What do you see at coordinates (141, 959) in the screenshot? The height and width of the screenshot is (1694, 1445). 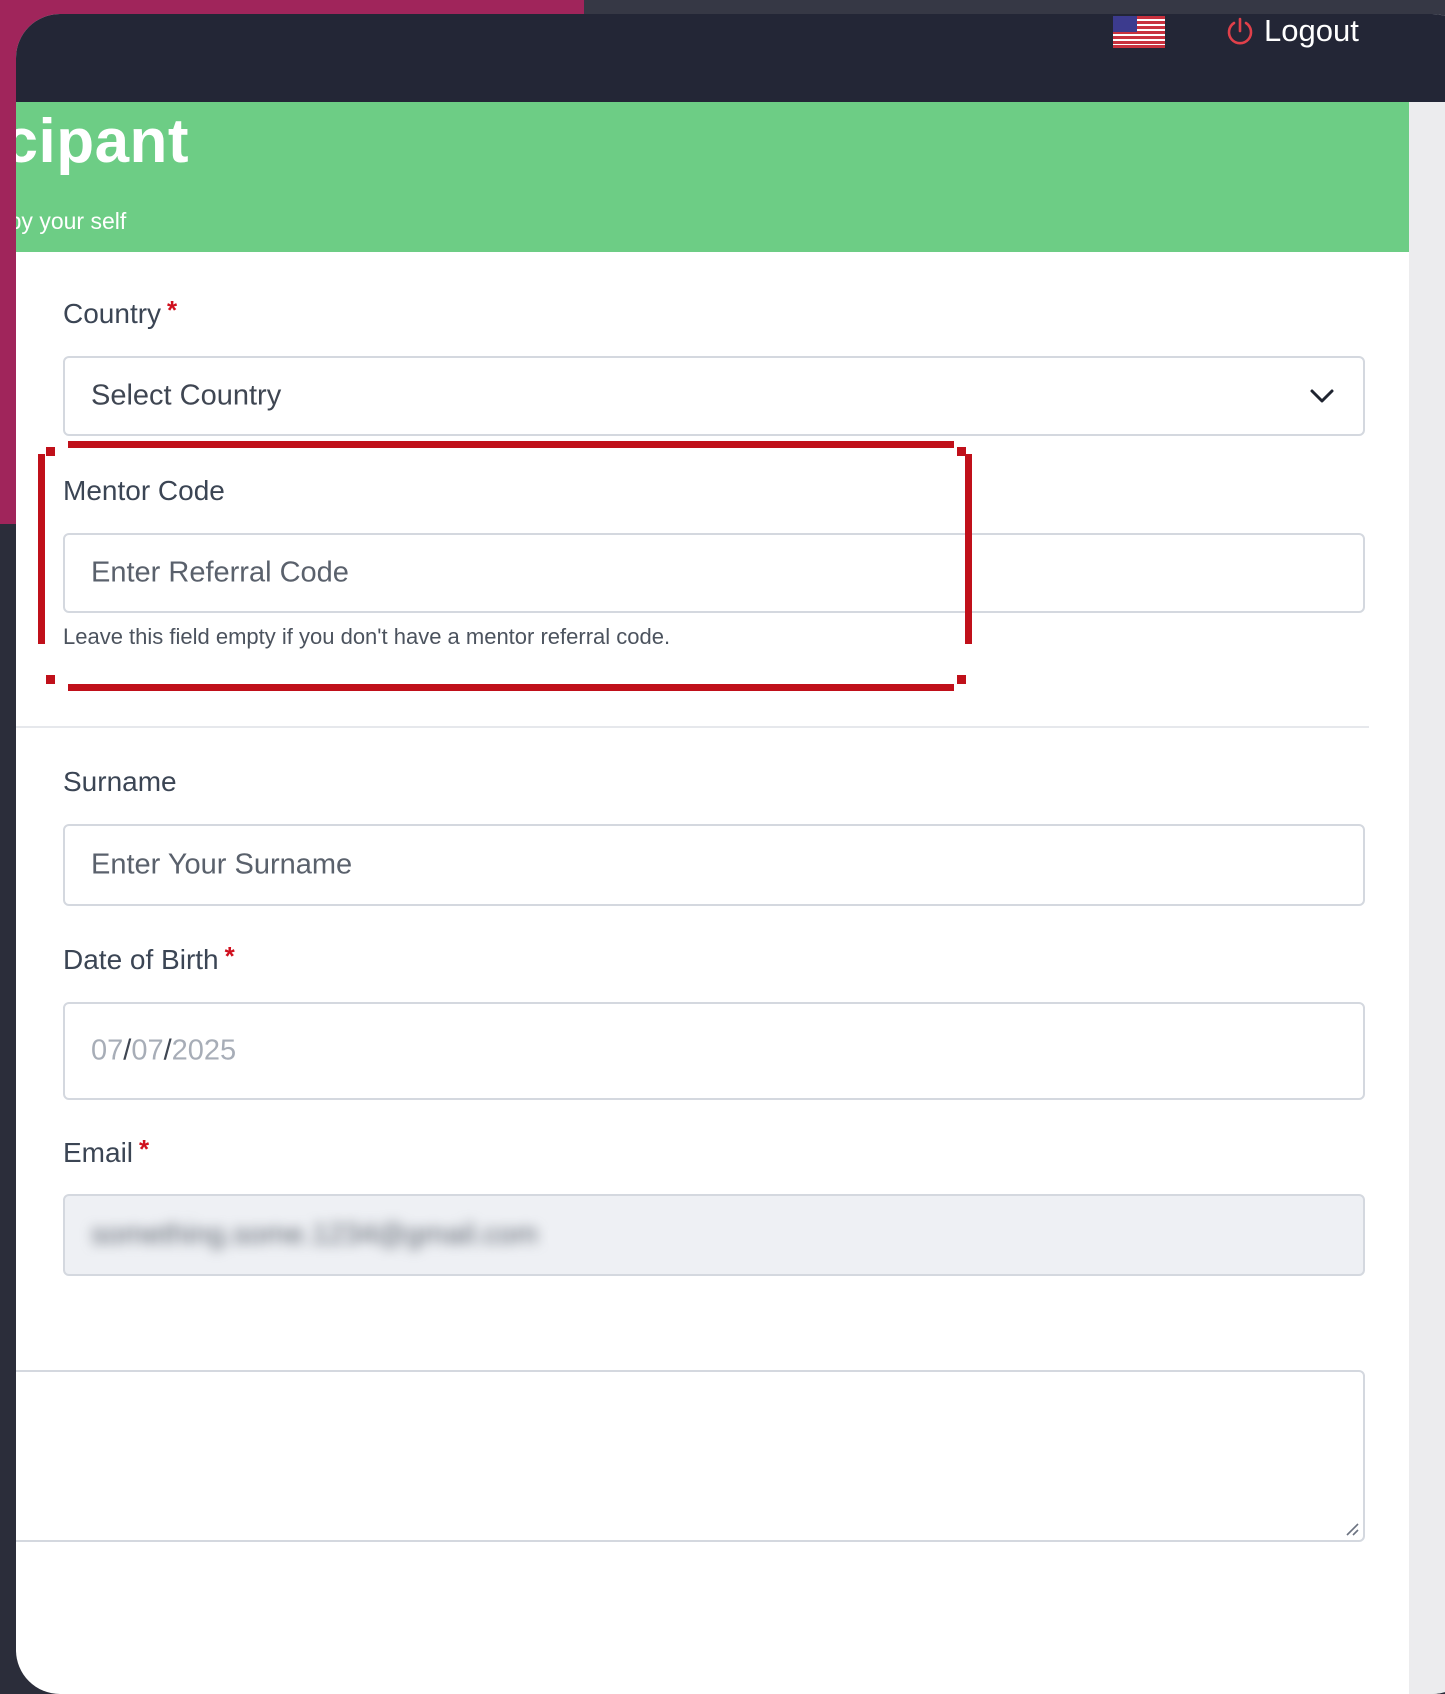 I see `dob-label-text: Date of Birth` at bounding box center [141, 959].